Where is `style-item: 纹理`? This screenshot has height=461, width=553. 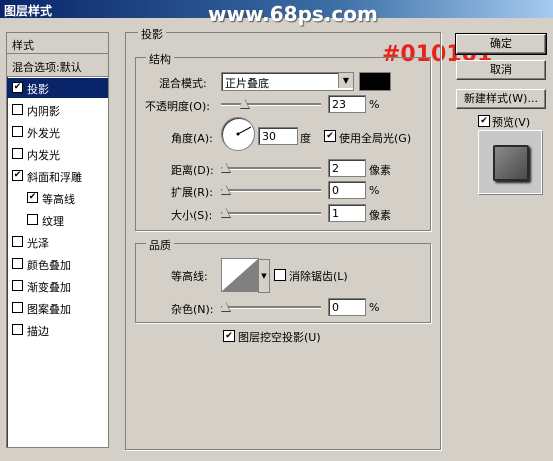
style-item: 纹理 is located at coordinates (57, 220).